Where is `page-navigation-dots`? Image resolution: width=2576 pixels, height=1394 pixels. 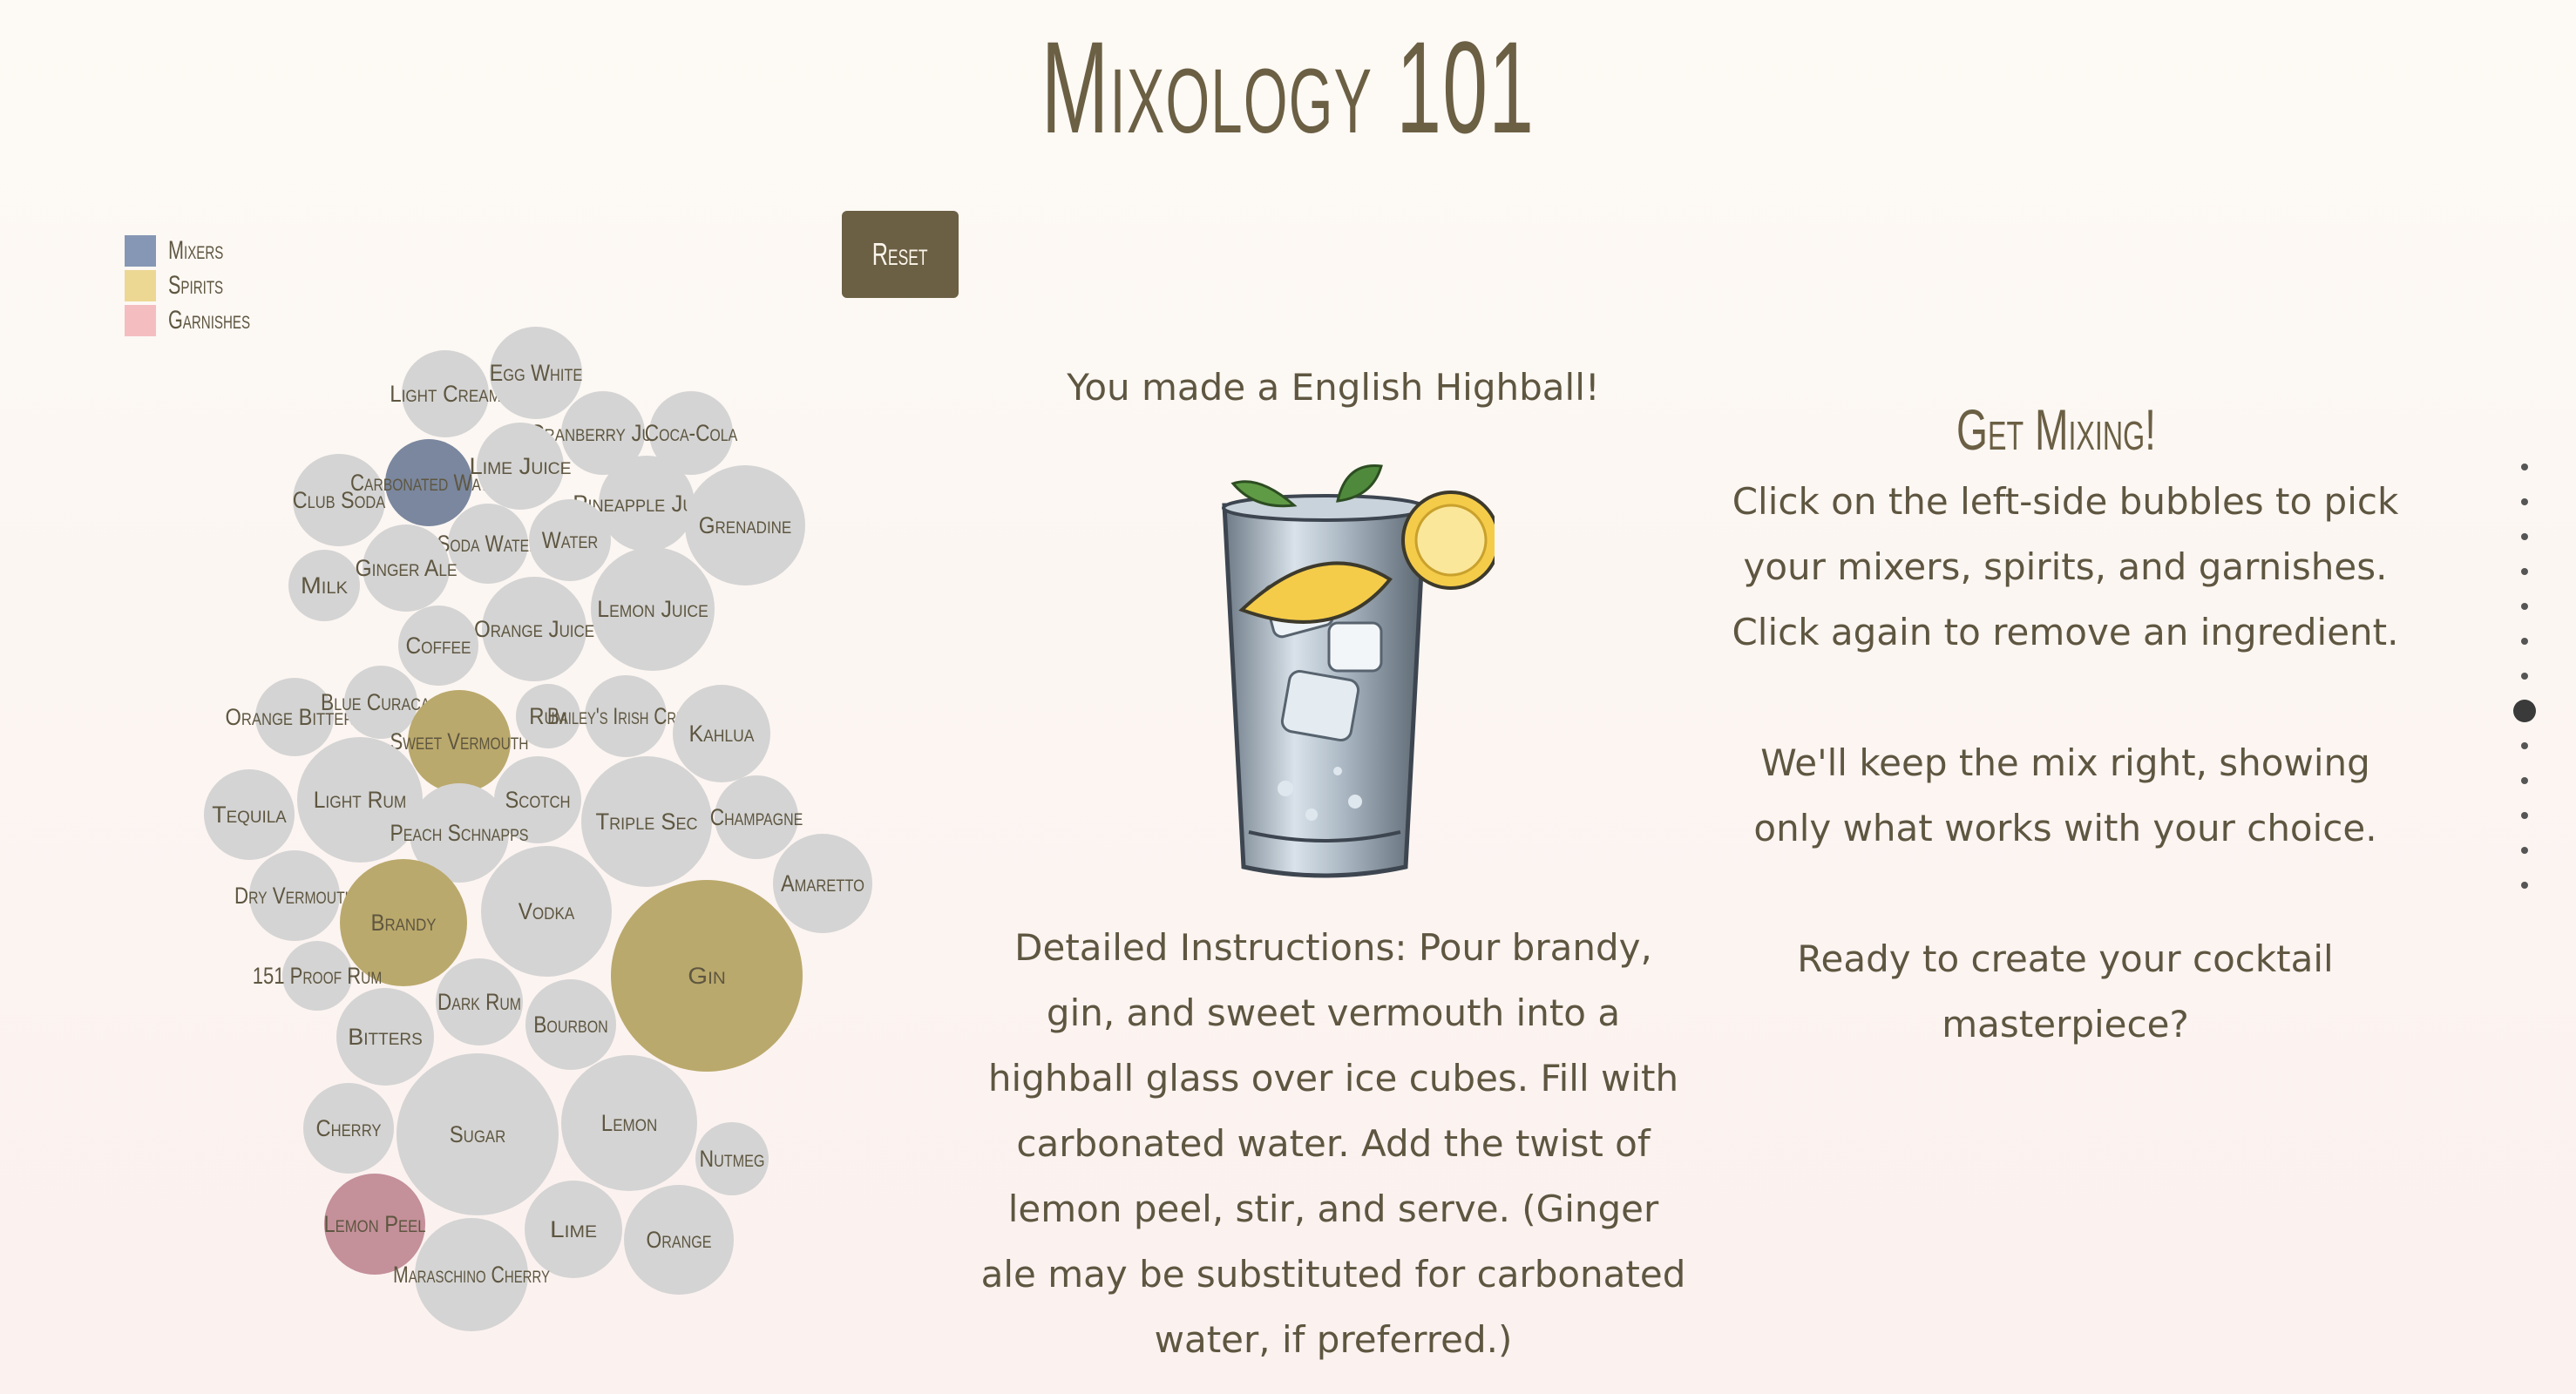 page-navigation-dots is located at coordinates (2525, 690).